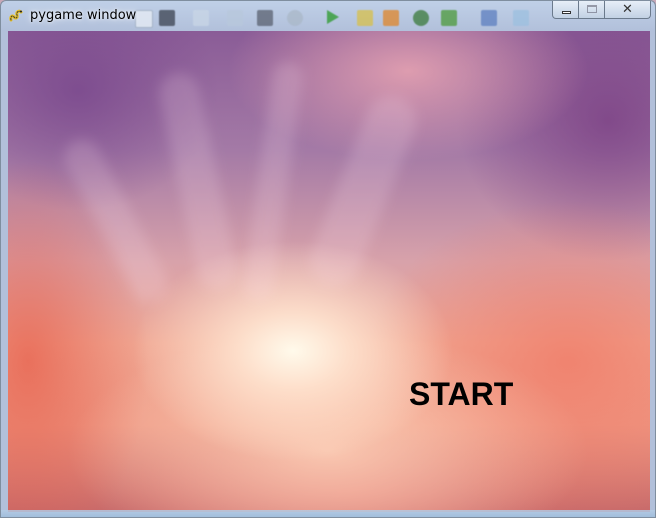 The image size is (656, 518). I want to click on maximize-button, so click(592, 10).